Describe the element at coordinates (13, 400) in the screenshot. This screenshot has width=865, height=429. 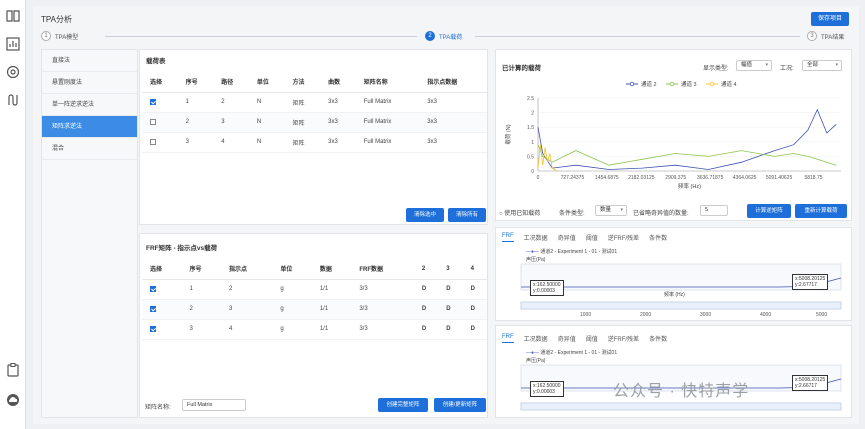
I see `cloud-icon` at that location.